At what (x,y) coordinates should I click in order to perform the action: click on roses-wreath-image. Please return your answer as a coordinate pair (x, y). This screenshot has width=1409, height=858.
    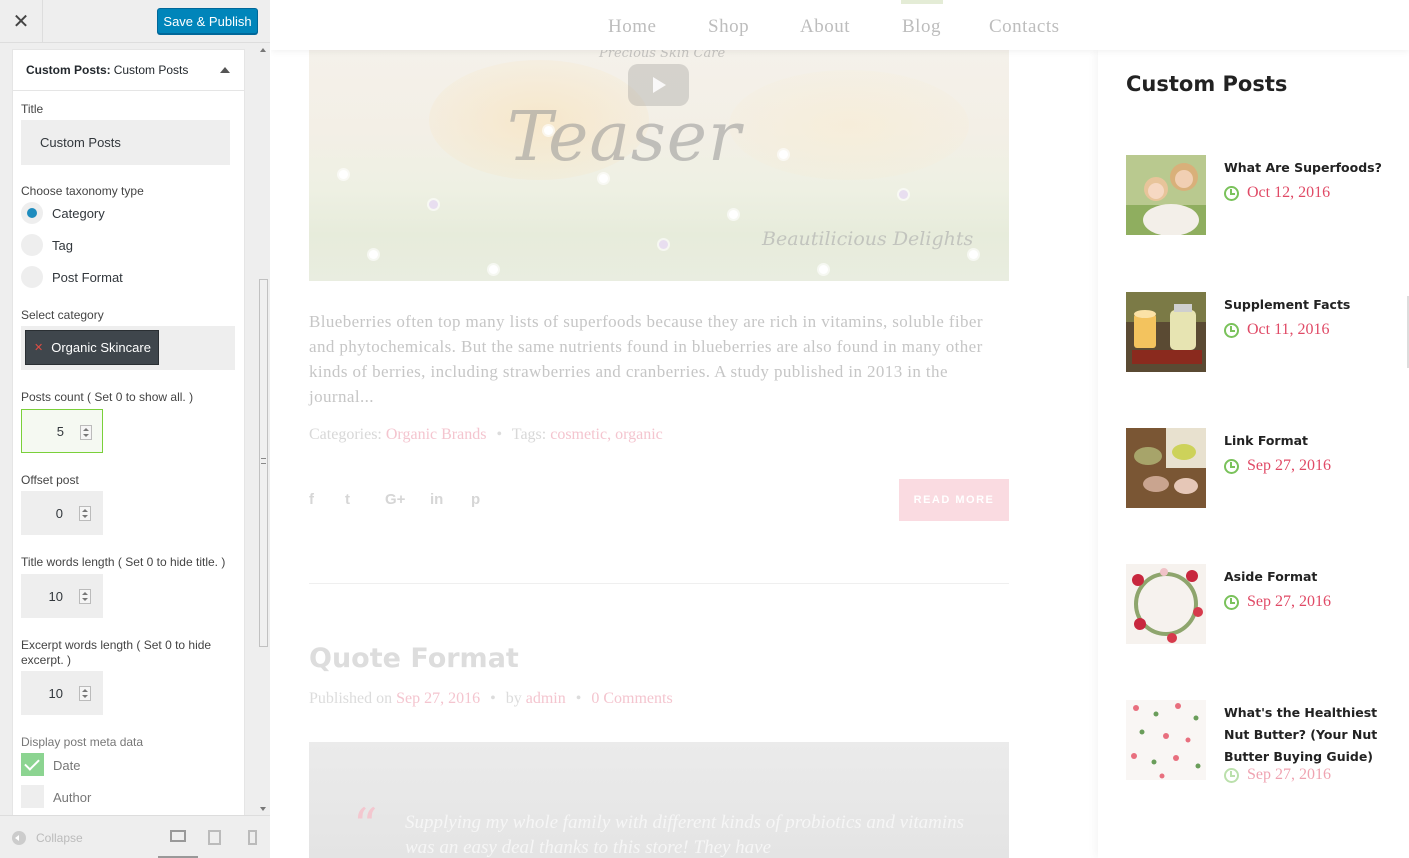
    Looking at the image, I should click on (1166, 604).